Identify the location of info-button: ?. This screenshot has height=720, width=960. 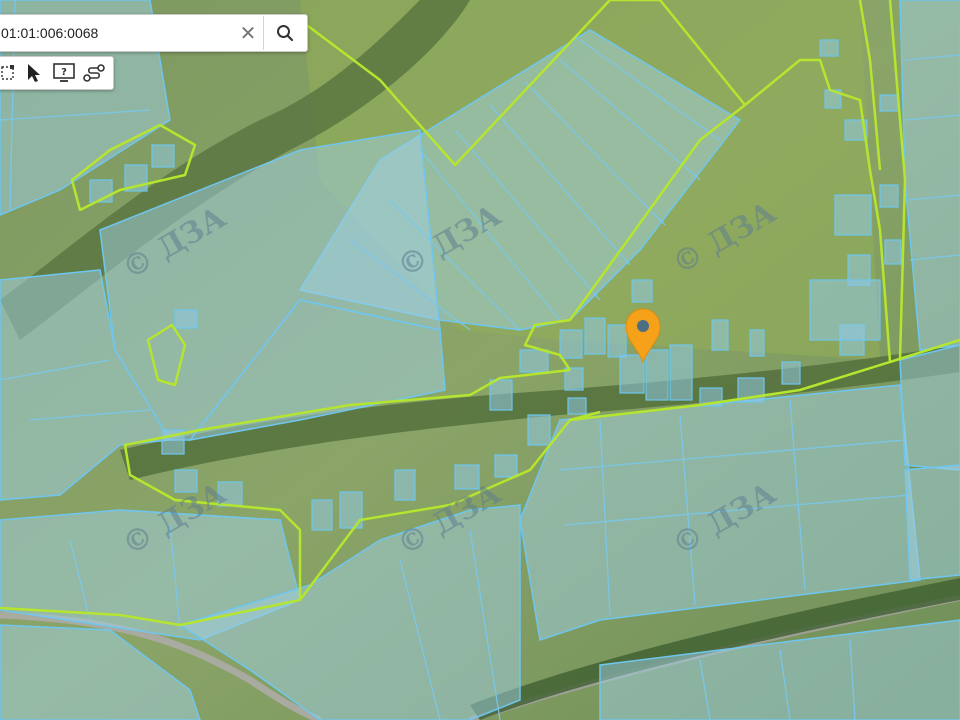
(64, 73).